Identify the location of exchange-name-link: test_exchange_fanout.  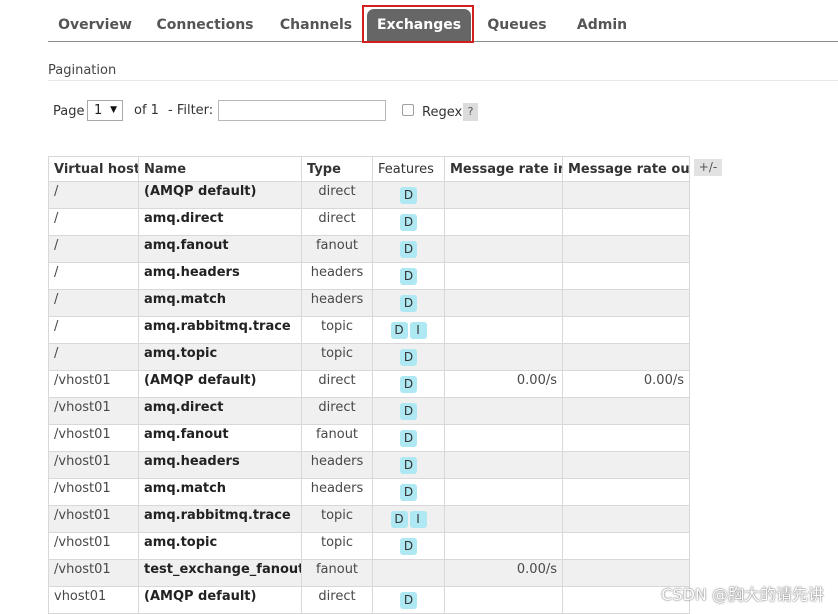
(220, 573).